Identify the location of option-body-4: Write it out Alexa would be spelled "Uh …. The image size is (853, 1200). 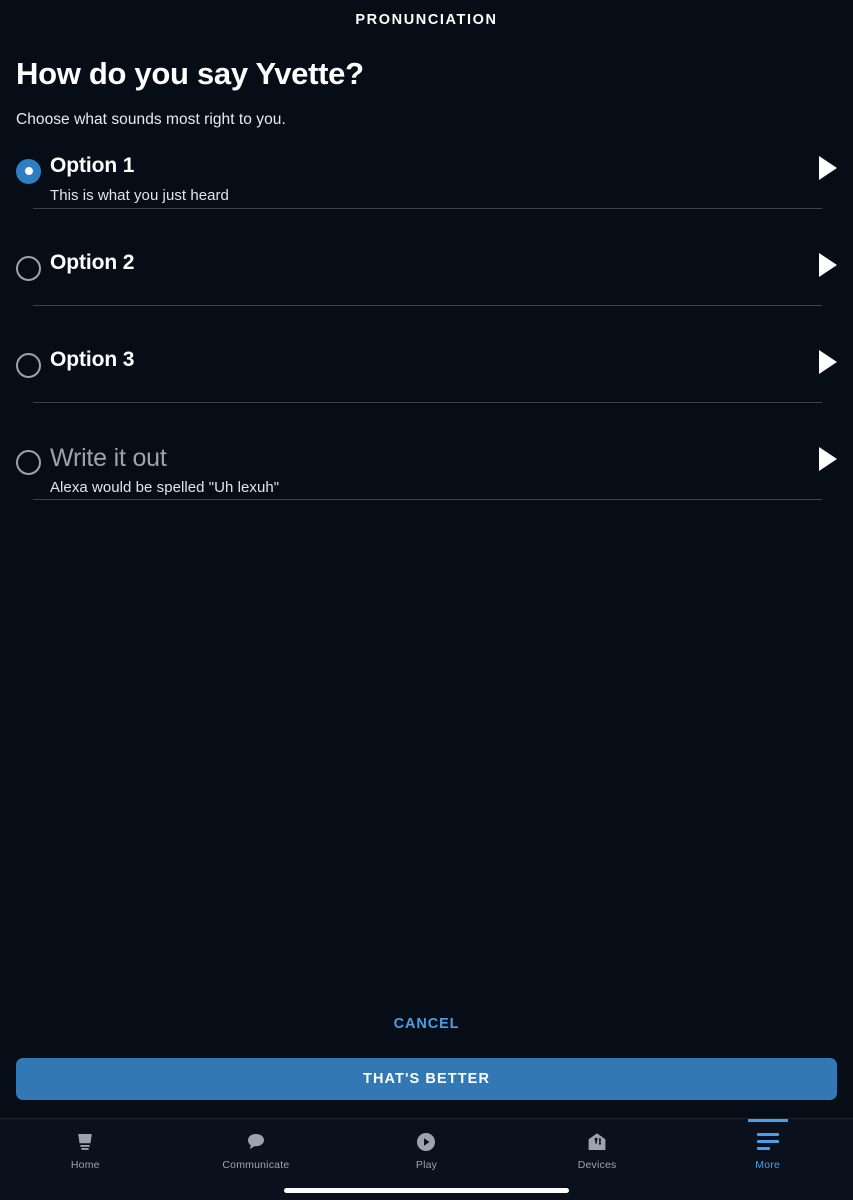
(423, 470).